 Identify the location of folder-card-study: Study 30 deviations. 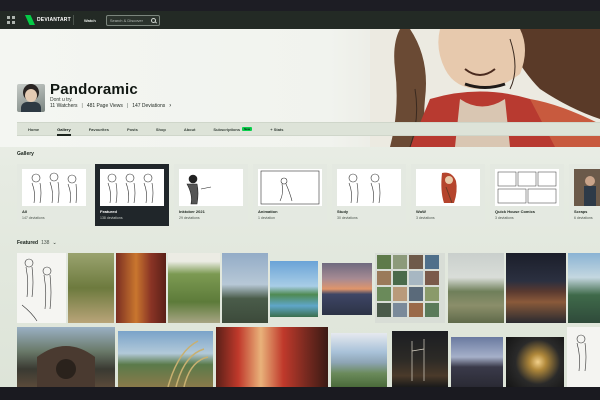
(369, 195).